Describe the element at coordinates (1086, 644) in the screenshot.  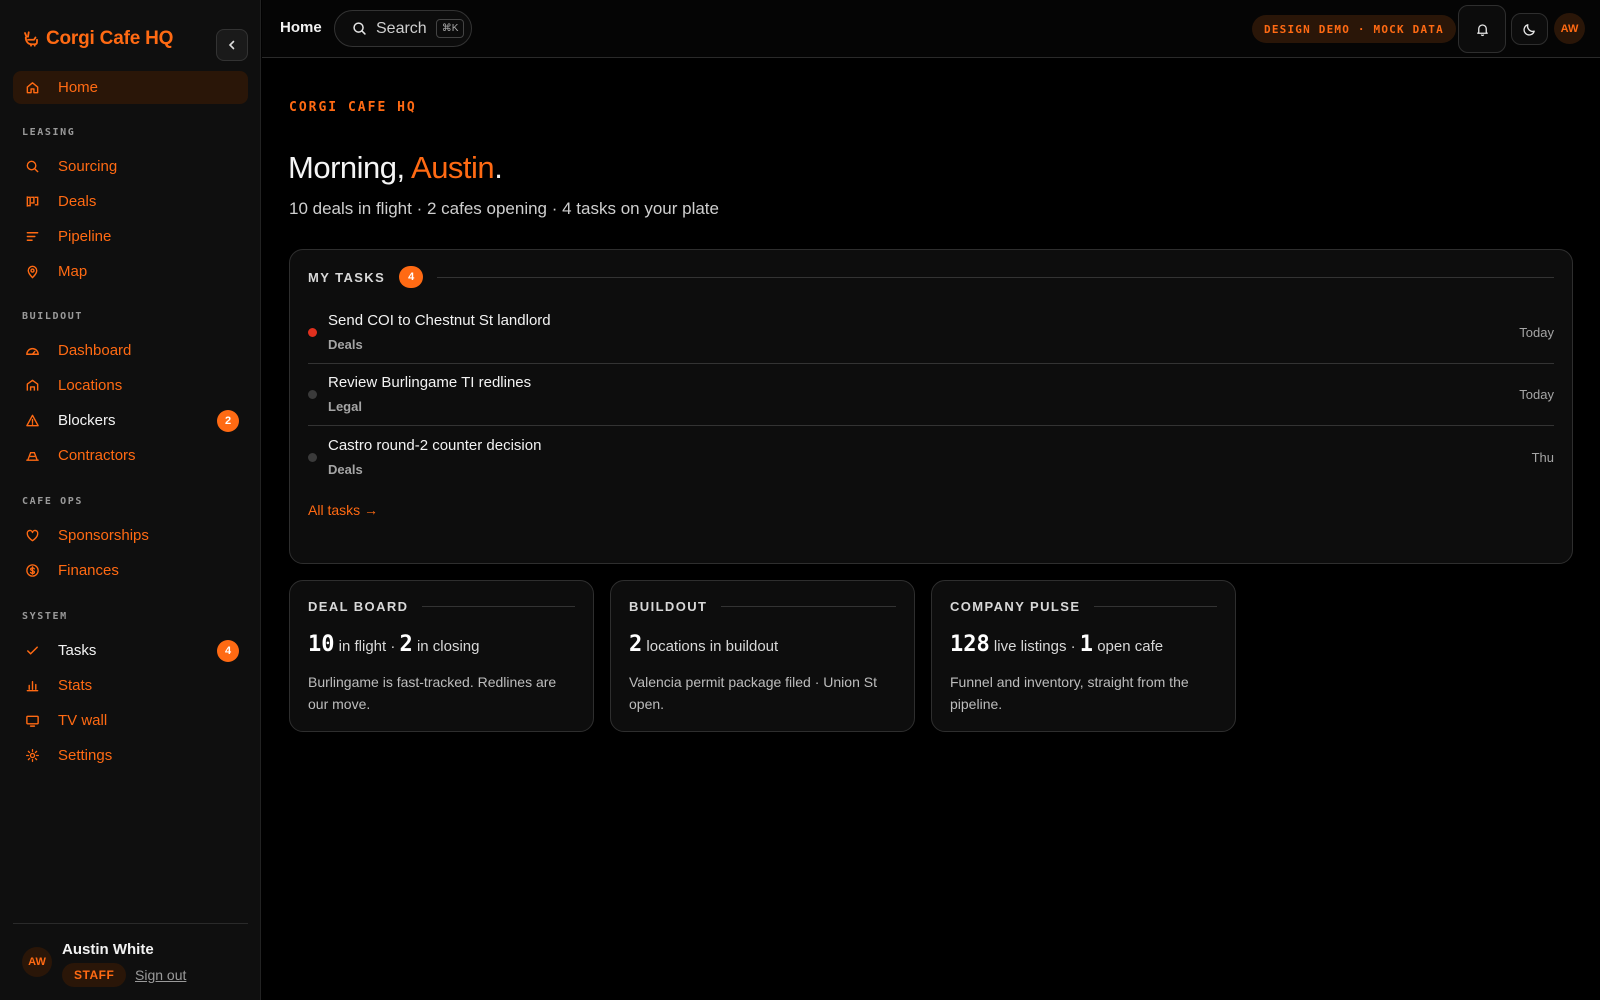
I see `stat-number: 1` at that location.